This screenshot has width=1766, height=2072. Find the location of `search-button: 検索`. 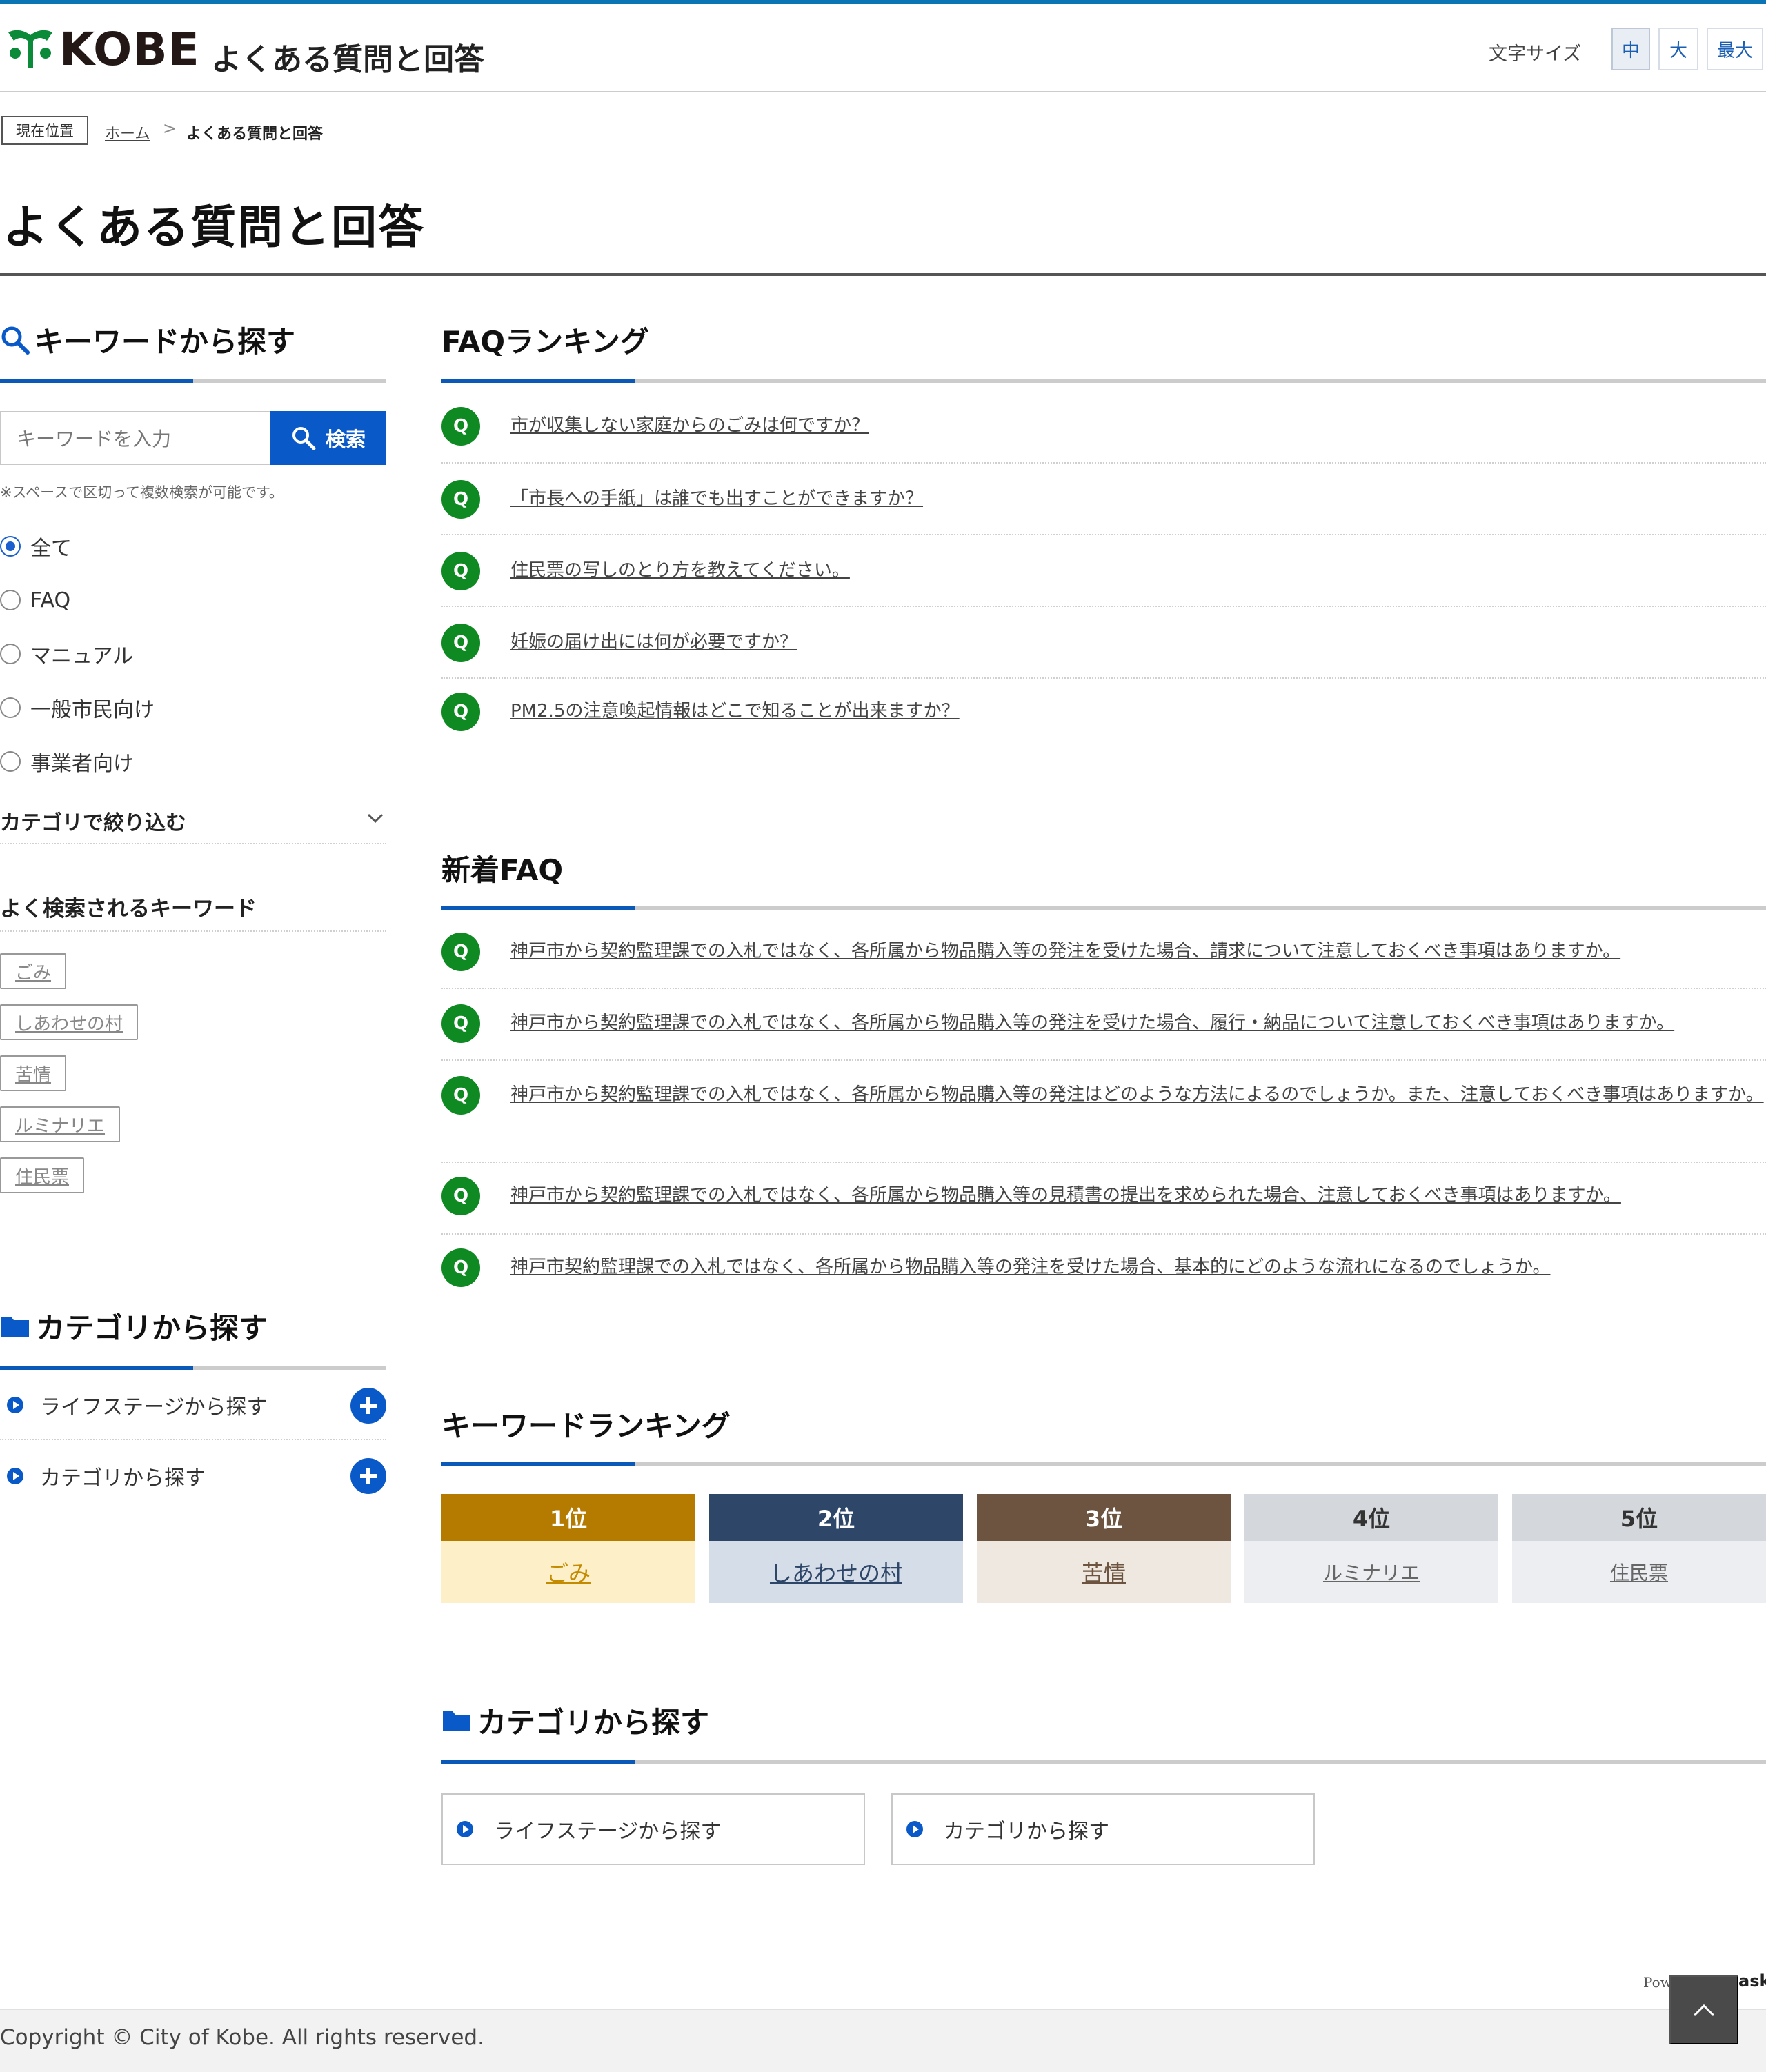

search-button: 検索 is located at coordinates (328, 438).